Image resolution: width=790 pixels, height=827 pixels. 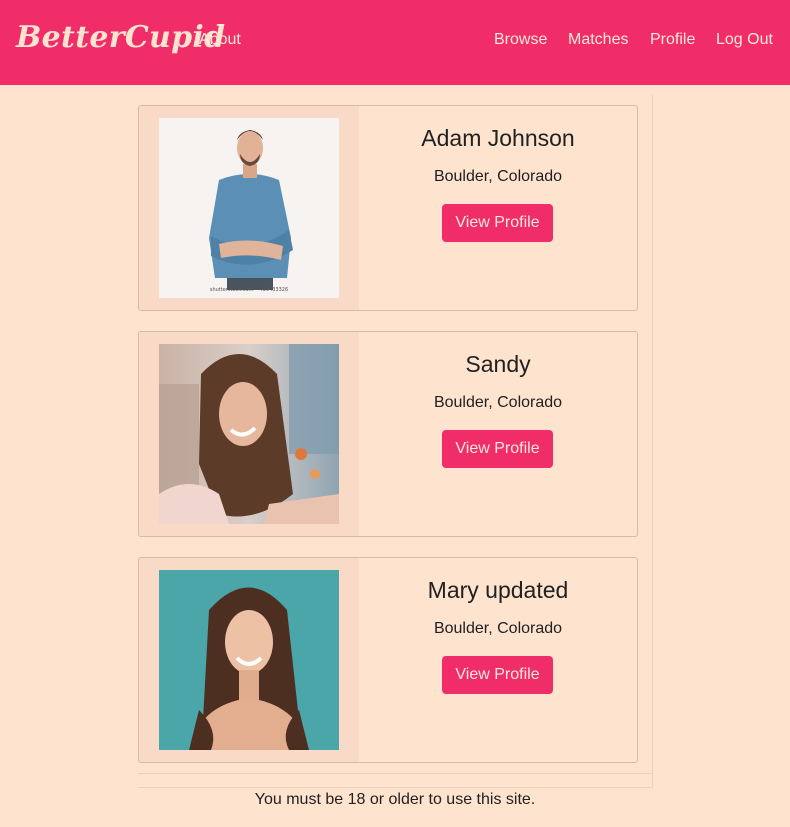 What do you see at coordinates (249, 290) in the screenshot?
I see `photo-watermark-caption: shutterstock.com • 439433326` at bounding box center [249, 290].